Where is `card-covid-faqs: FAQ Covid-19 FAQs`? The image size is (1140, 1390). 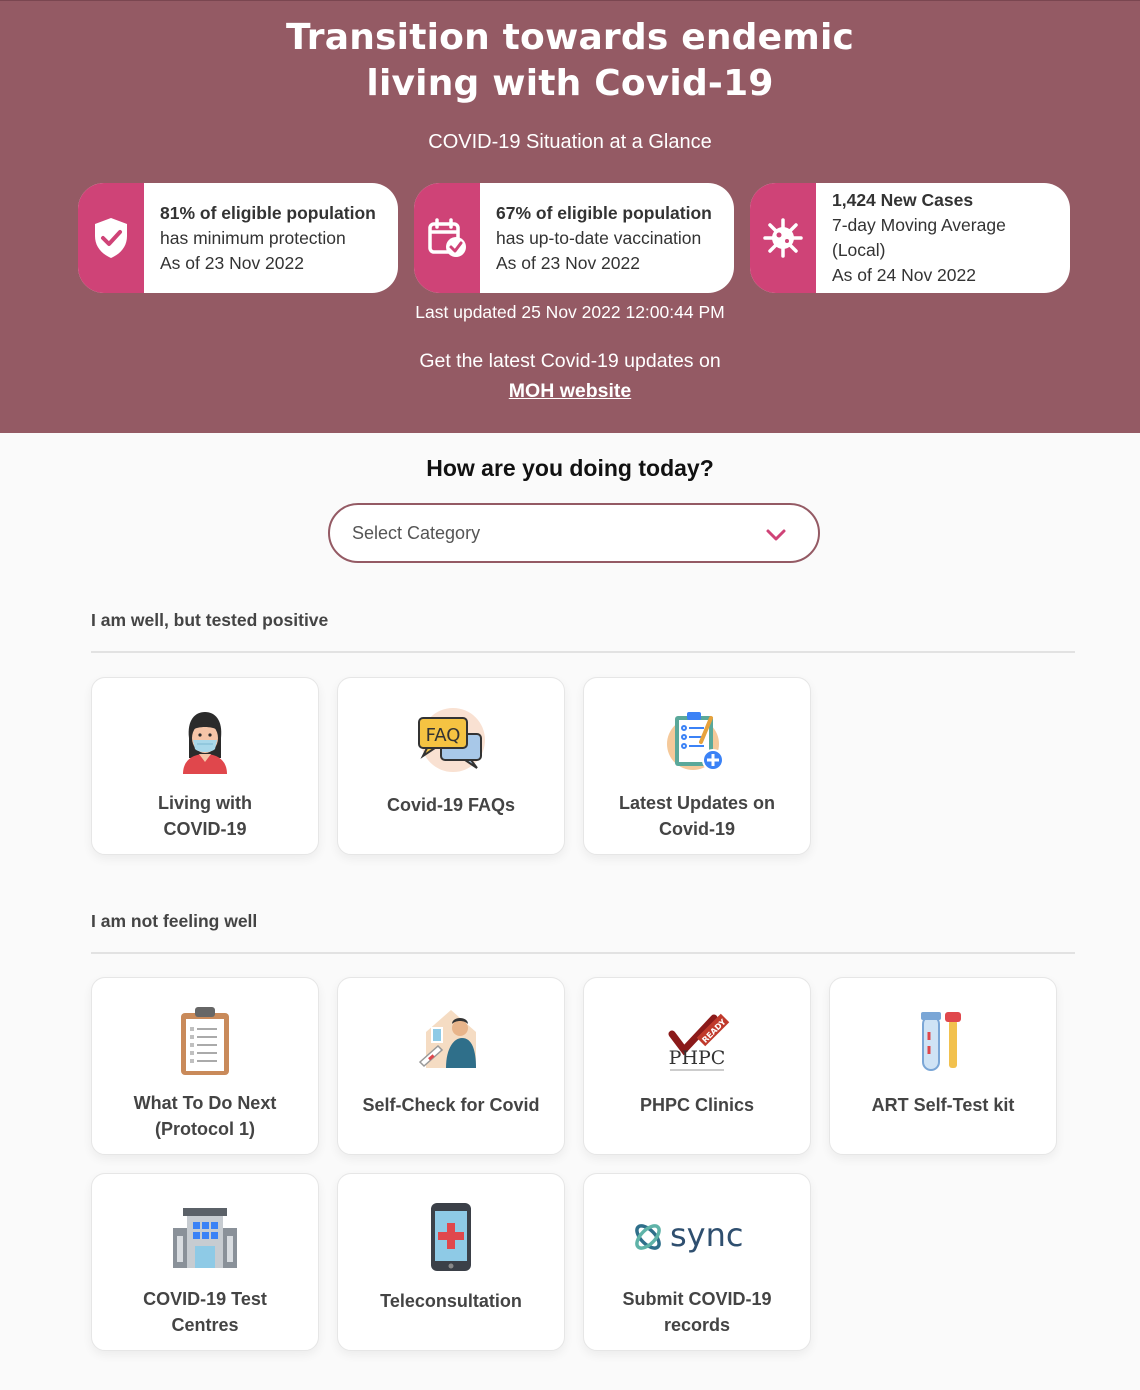 card-covid-faqs: FAQ Covid-19 FAQs is located at coordinates (451, 766).